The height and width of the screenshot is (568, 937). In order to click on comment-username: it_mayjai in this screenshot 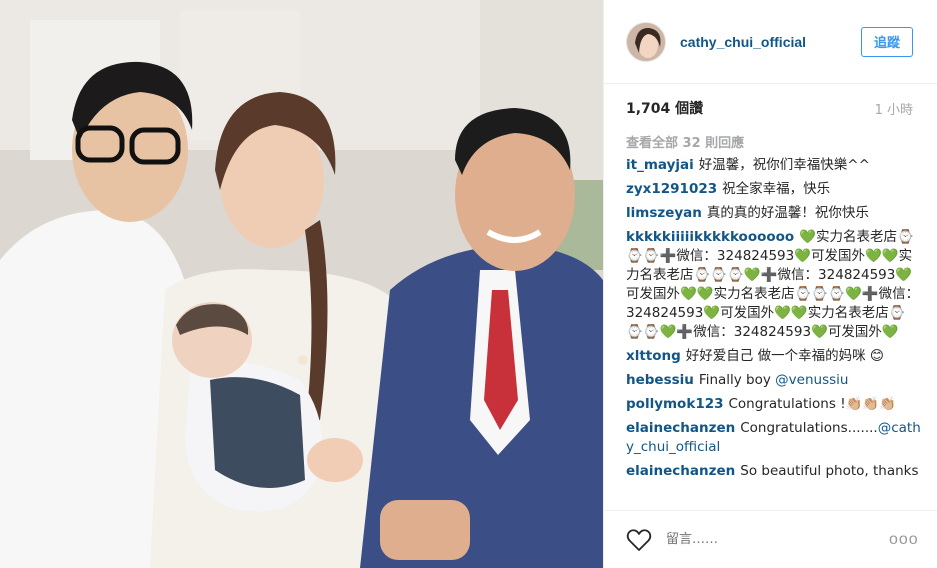, I will do `click(660, 165)`.